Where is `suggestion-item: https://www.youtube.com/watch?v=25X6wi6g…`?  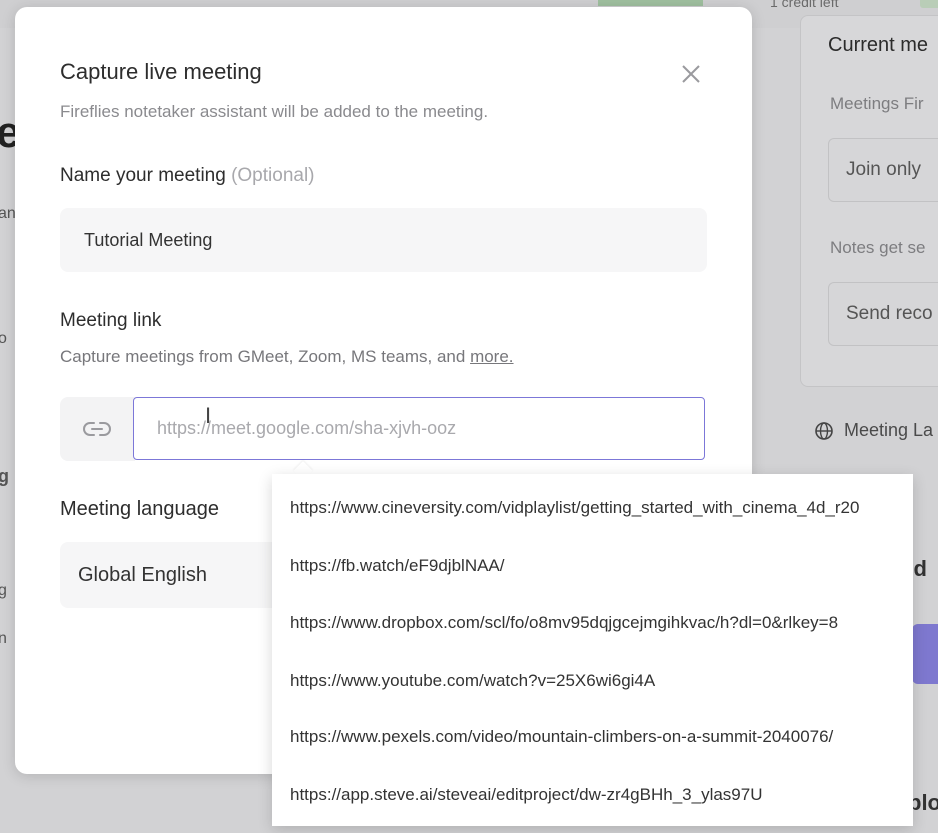 suggestion-item: https://www.youtube.com/watch?v=25X6wi6g… is located at coordinates (595, 681).